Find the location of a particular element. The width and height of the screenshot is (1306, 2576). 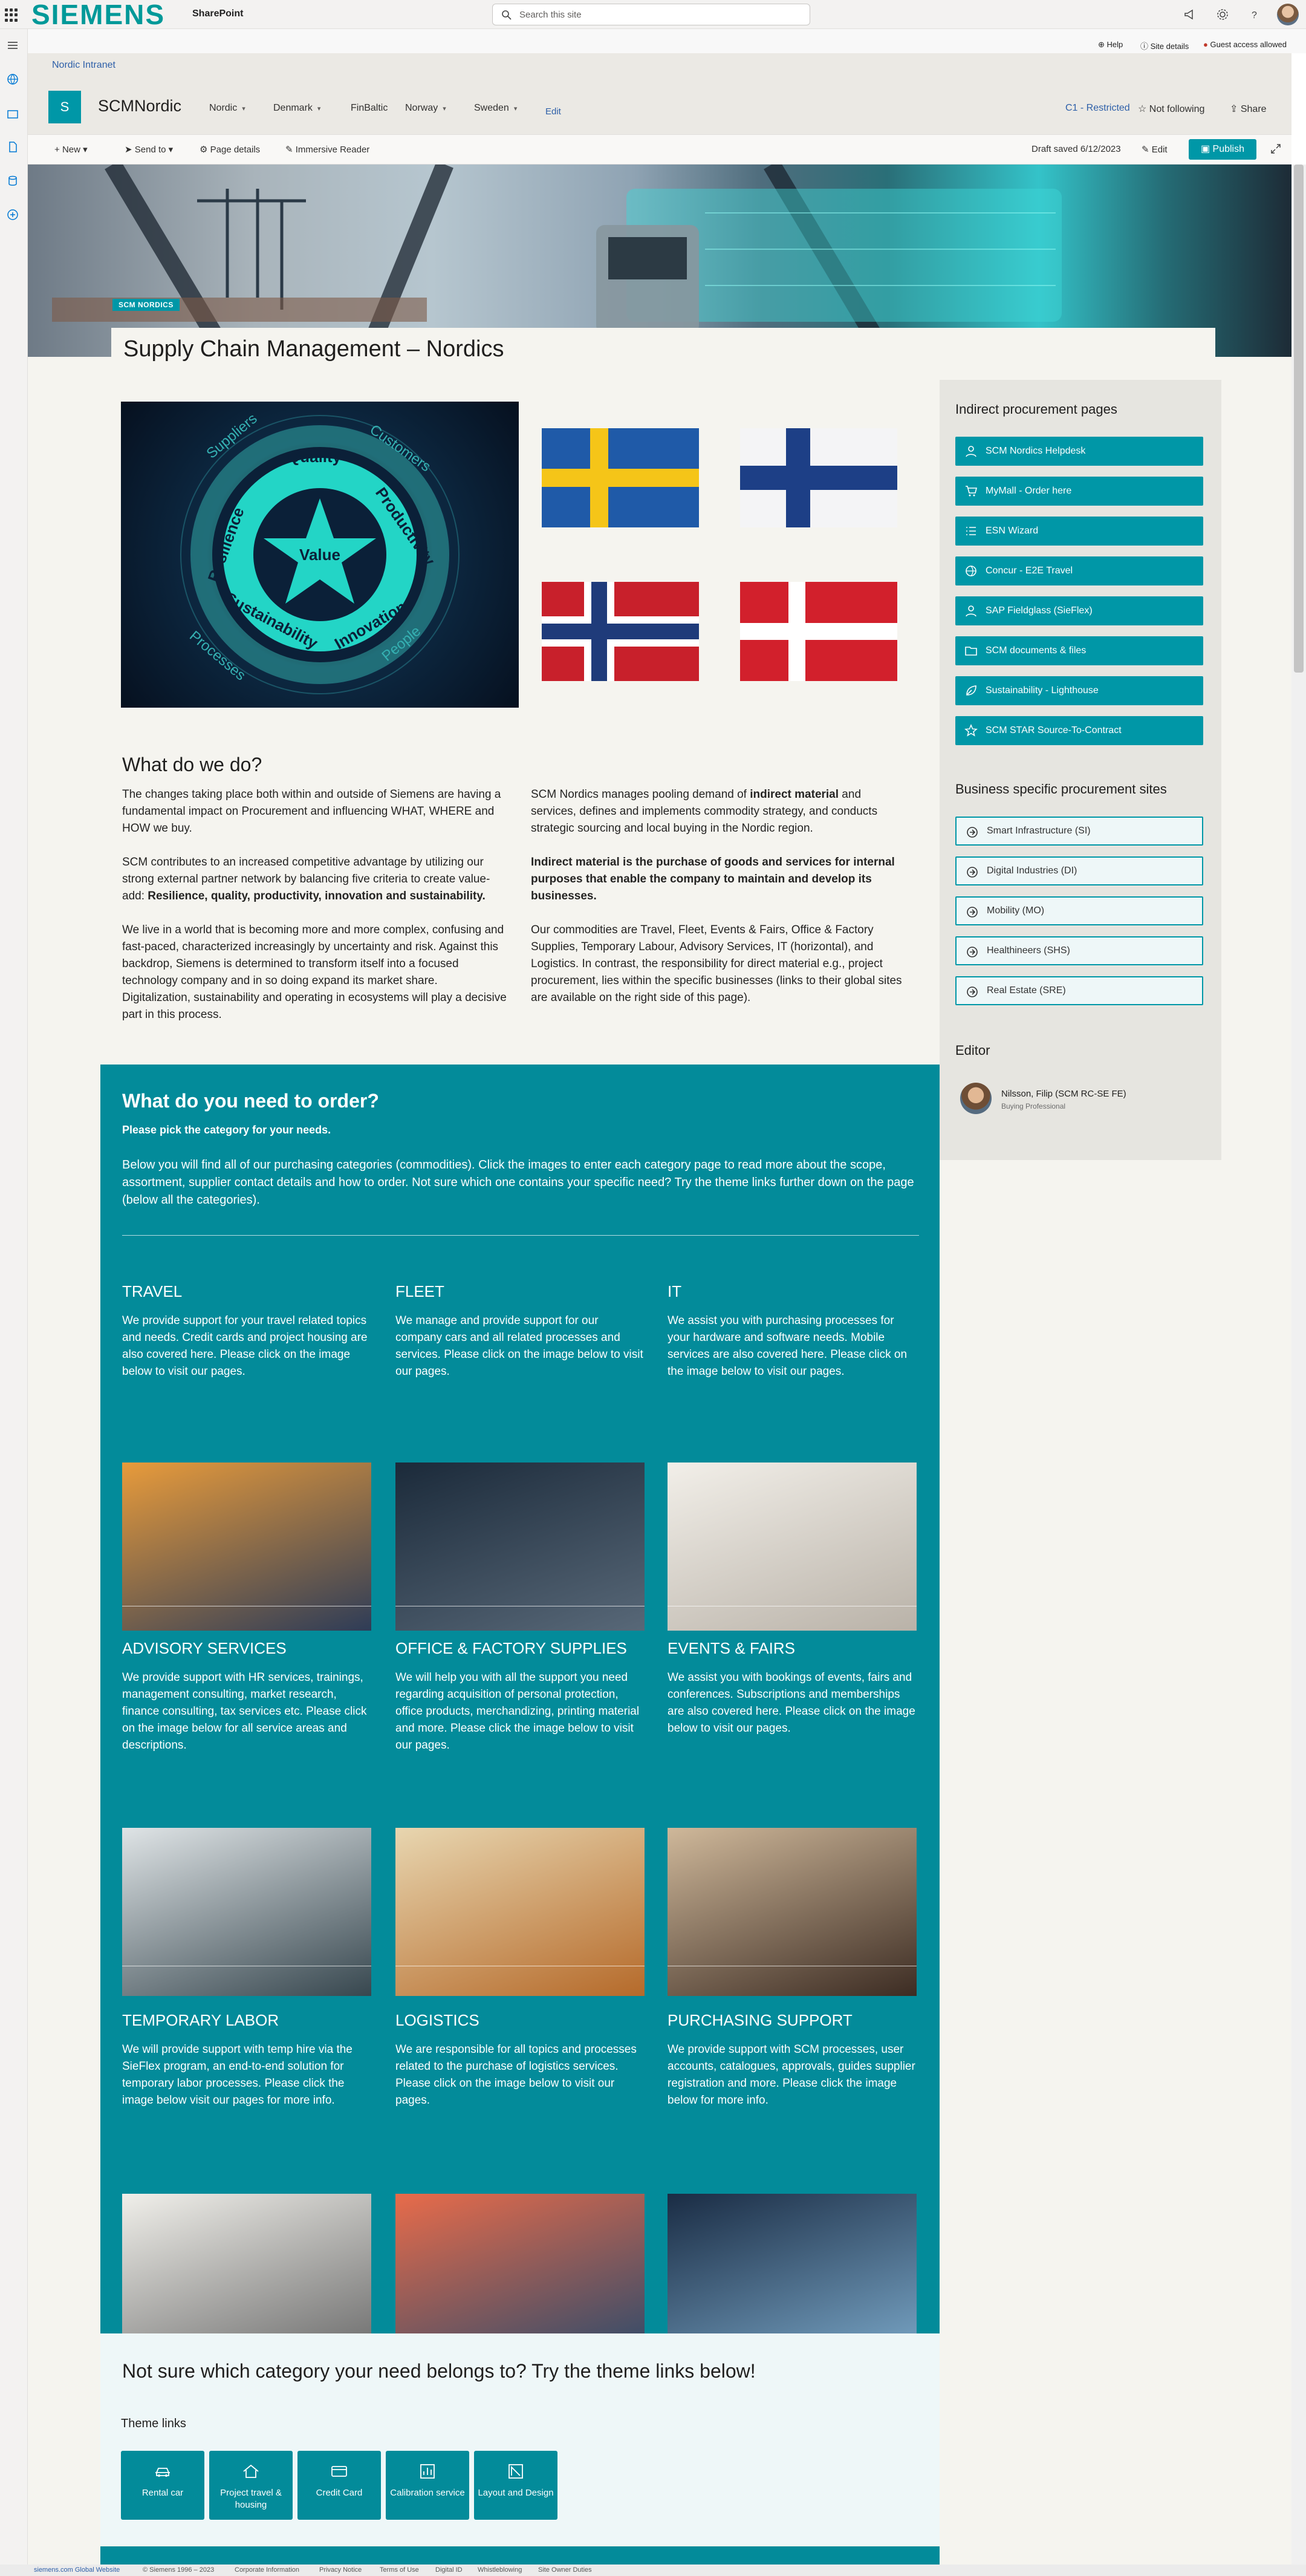

site-name: SCMNordic is located at coordinates (139, 106).